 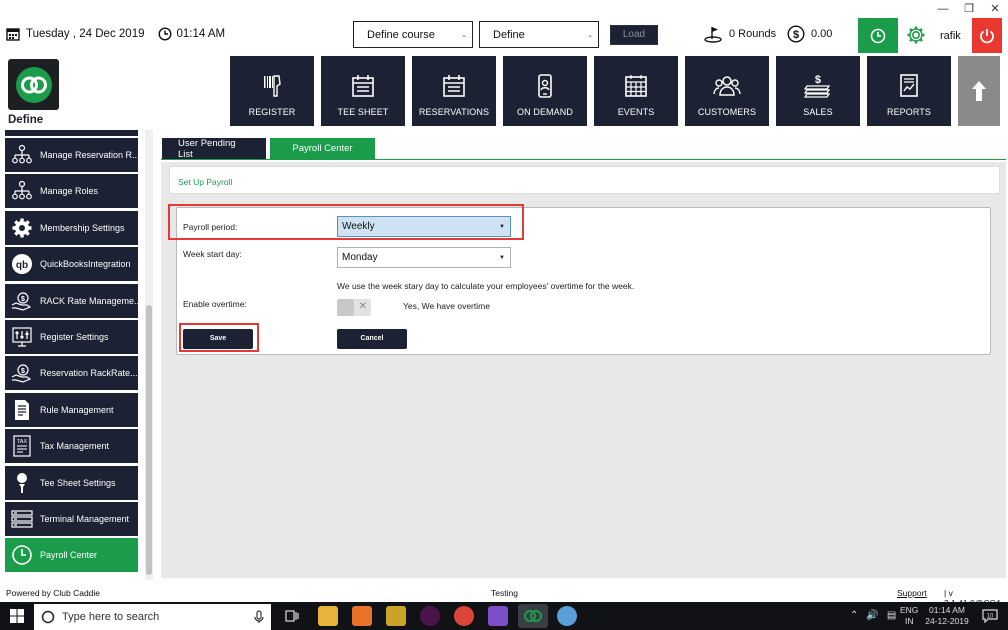 What do you see at coordinates (71, 133) in the screenshot?
I see `sidebar-item-partial` at bounding box center [71, 133].